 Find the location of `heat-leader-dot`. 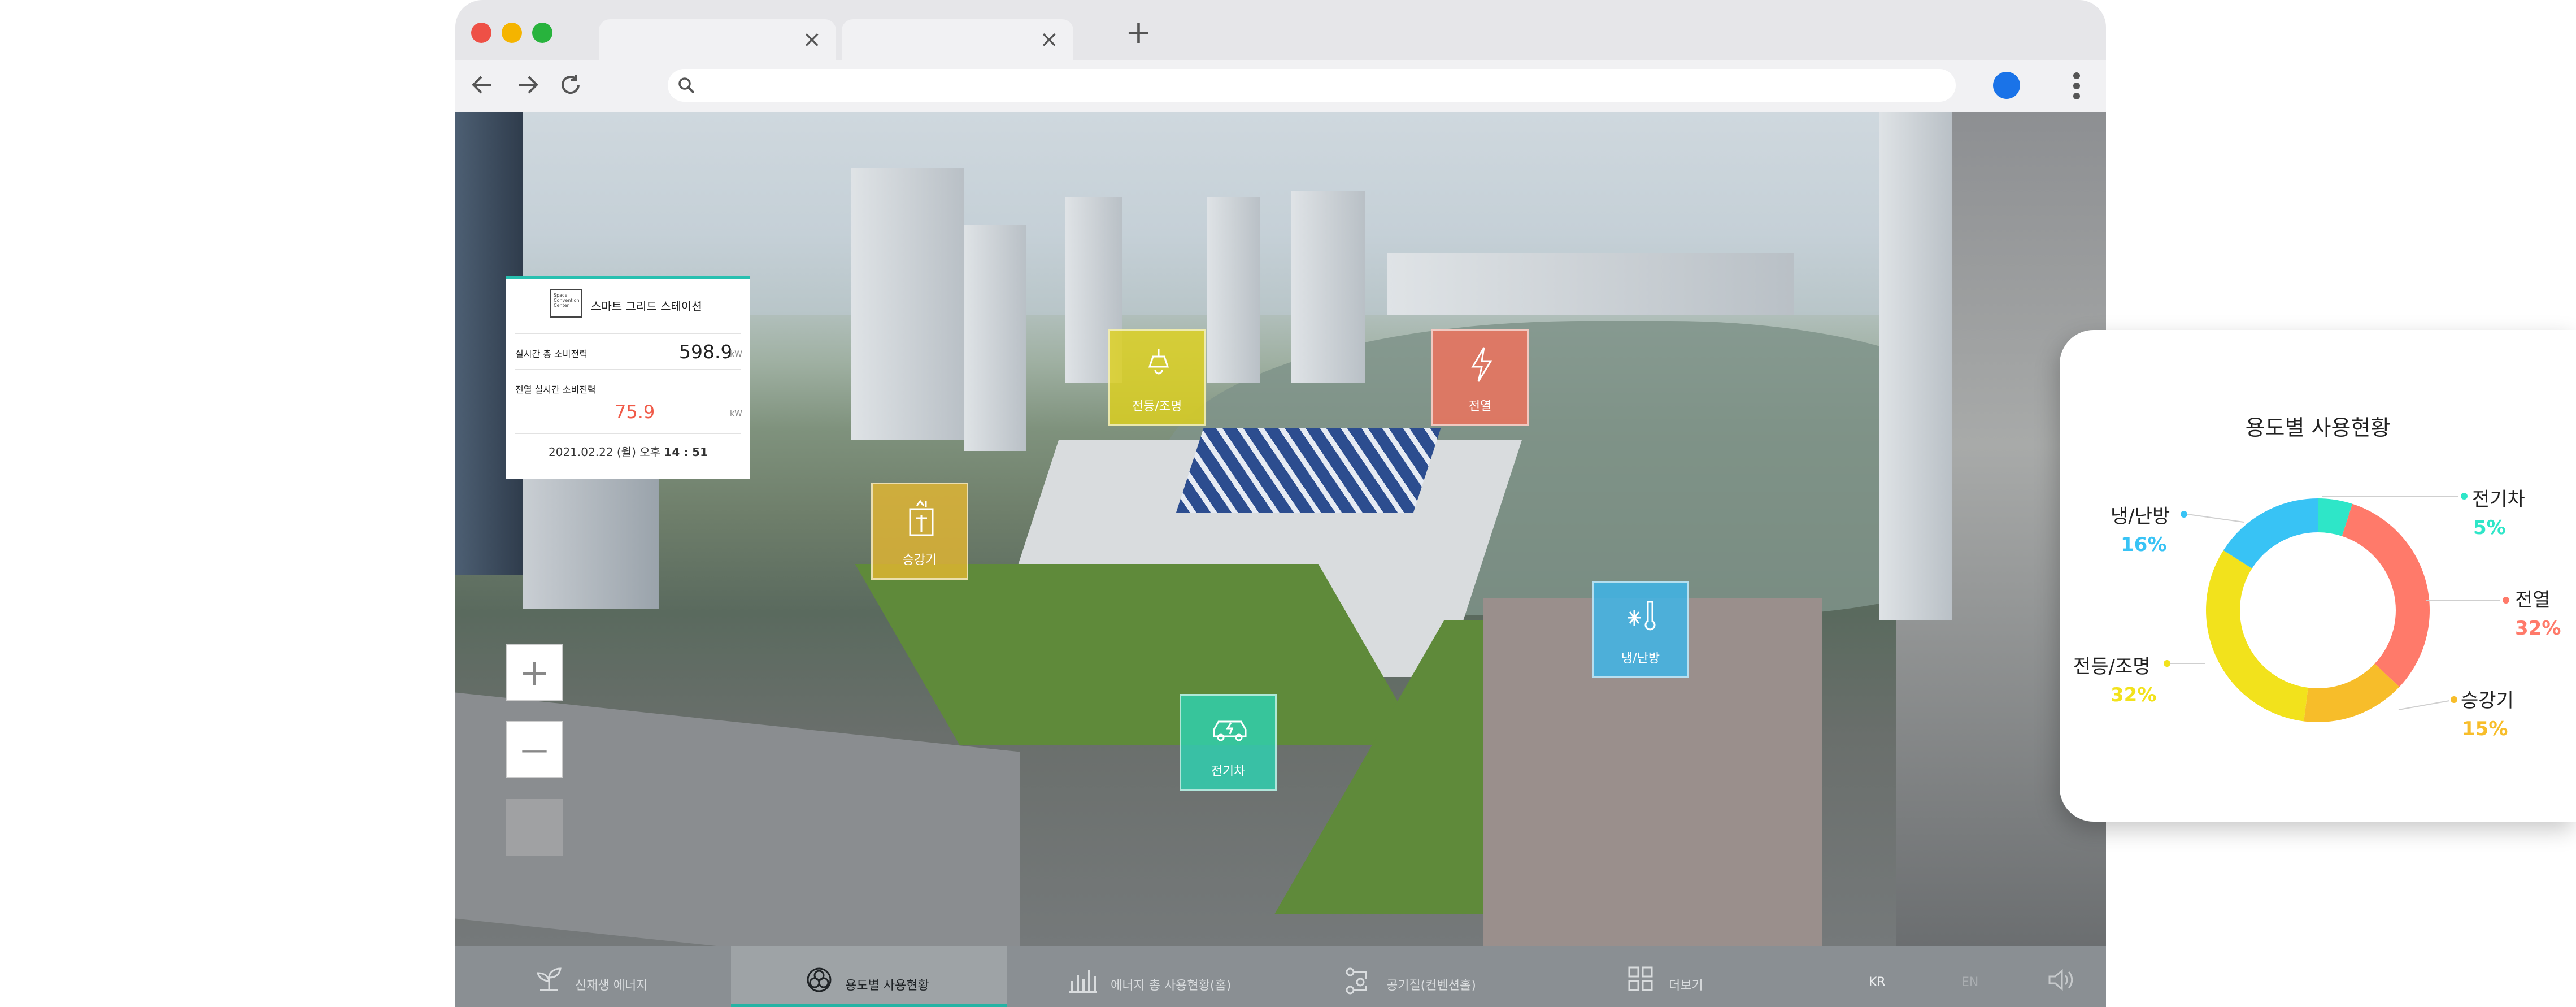

heat-leader-dot is located at coordinates (2506, 600).